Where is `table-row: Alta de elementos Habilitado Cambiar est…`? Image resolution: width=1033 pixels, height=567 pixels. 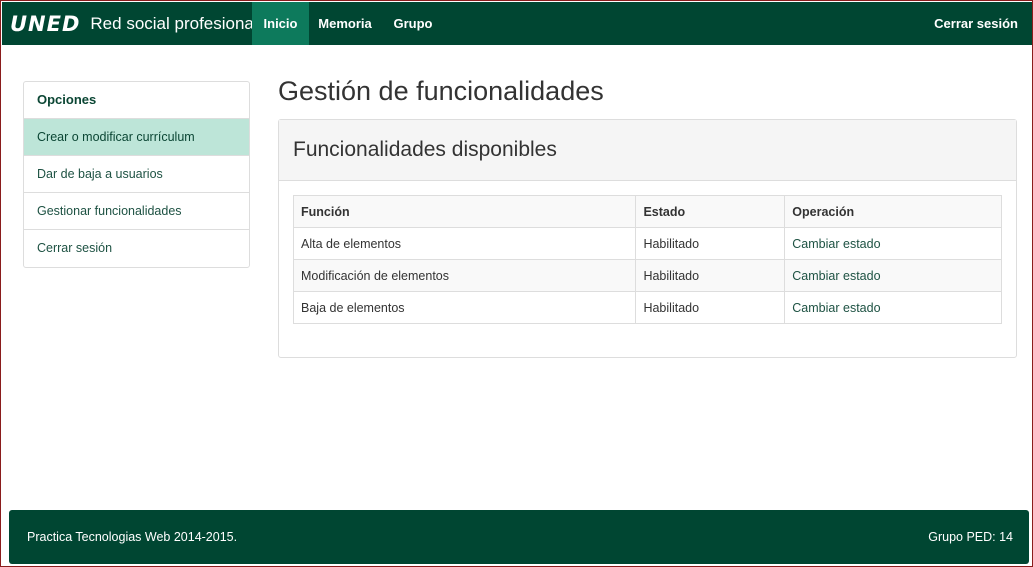
table-row: Alta de elementos Habilitado Cambiar est… is located at coordinates (647, 243).